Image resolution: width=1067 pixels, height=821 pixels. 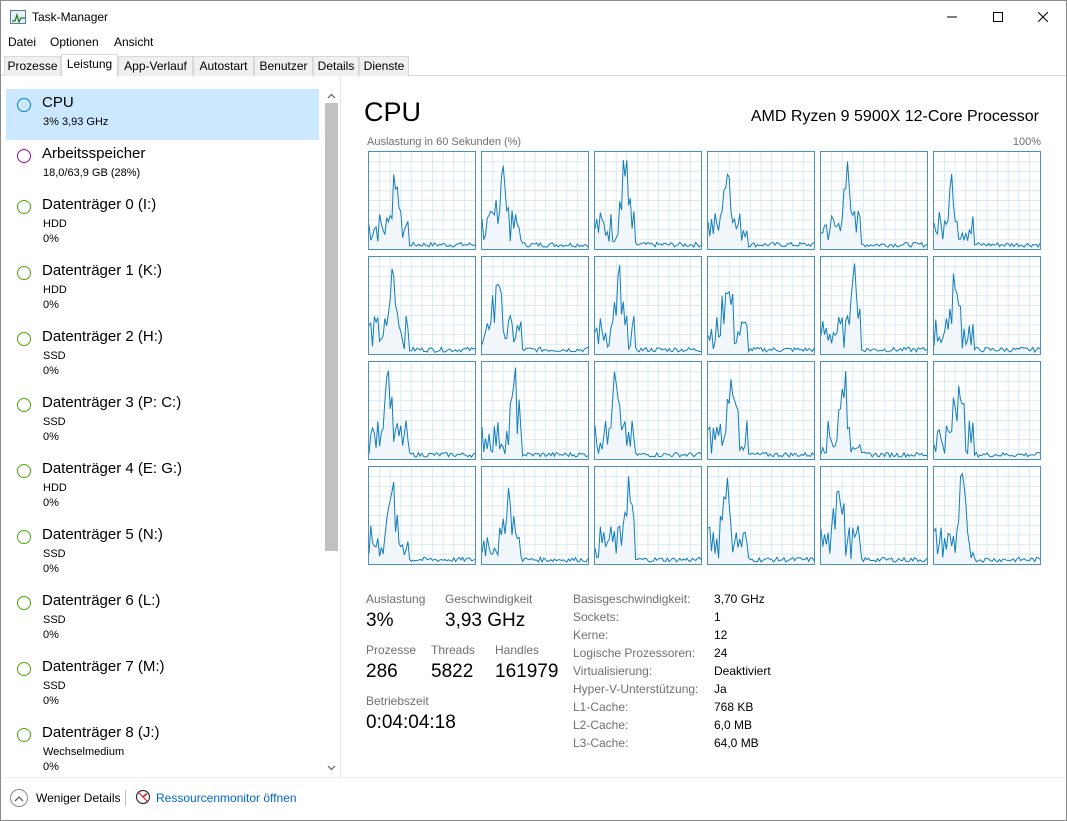 I want to click on menu-ansicht: Ansicht, so click(x=133, y=42).